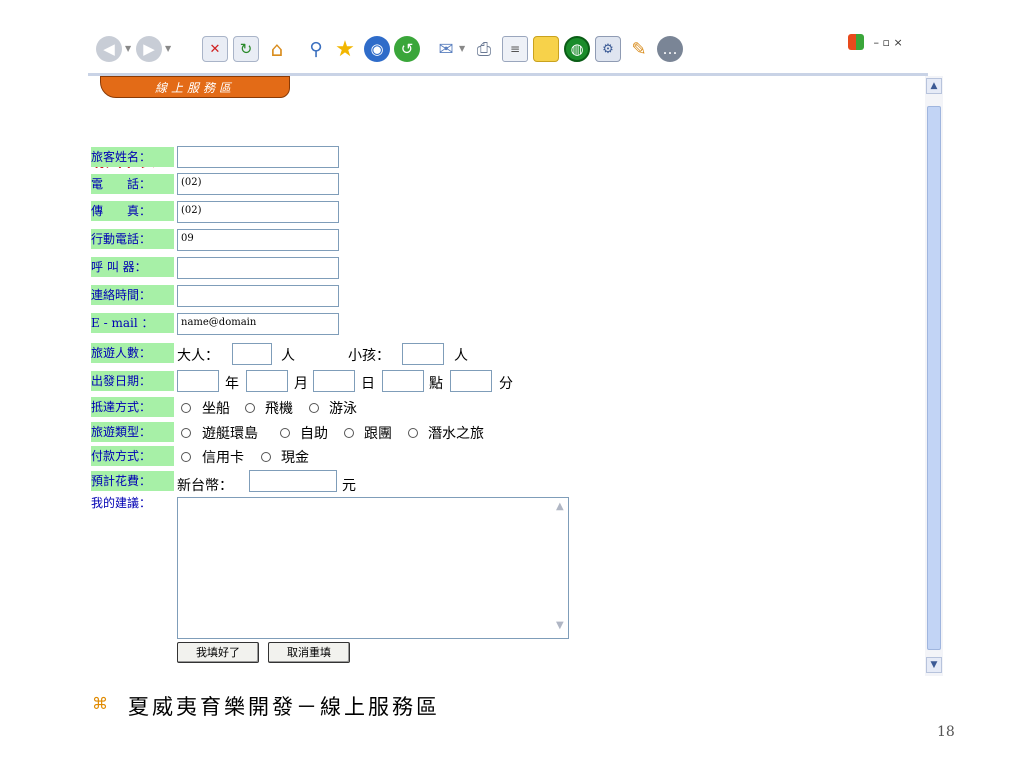  I want to click on window-control-buttons: – ▫ ×, so click(888, 42).